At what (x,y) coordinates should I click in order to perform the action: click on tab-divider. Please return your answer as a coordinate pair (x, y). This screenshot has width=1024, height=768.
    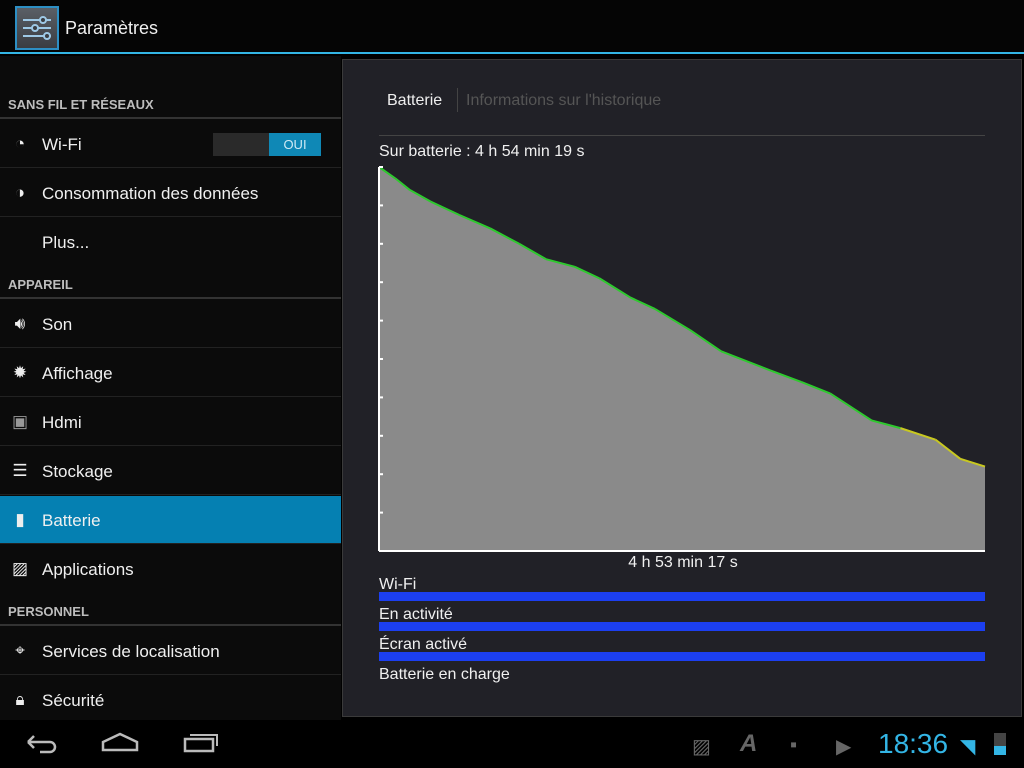
    Looking at the image, I should click on (457, 100).